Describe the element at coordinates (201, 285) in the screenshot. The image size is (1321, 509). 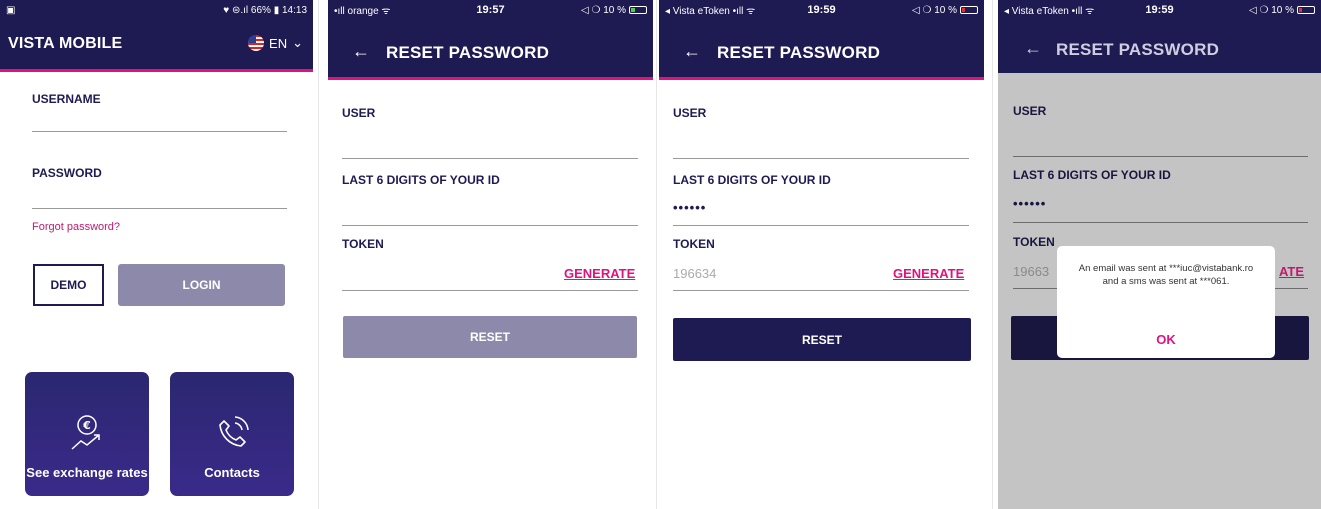
I see `login-button: LOGIN` at that location.